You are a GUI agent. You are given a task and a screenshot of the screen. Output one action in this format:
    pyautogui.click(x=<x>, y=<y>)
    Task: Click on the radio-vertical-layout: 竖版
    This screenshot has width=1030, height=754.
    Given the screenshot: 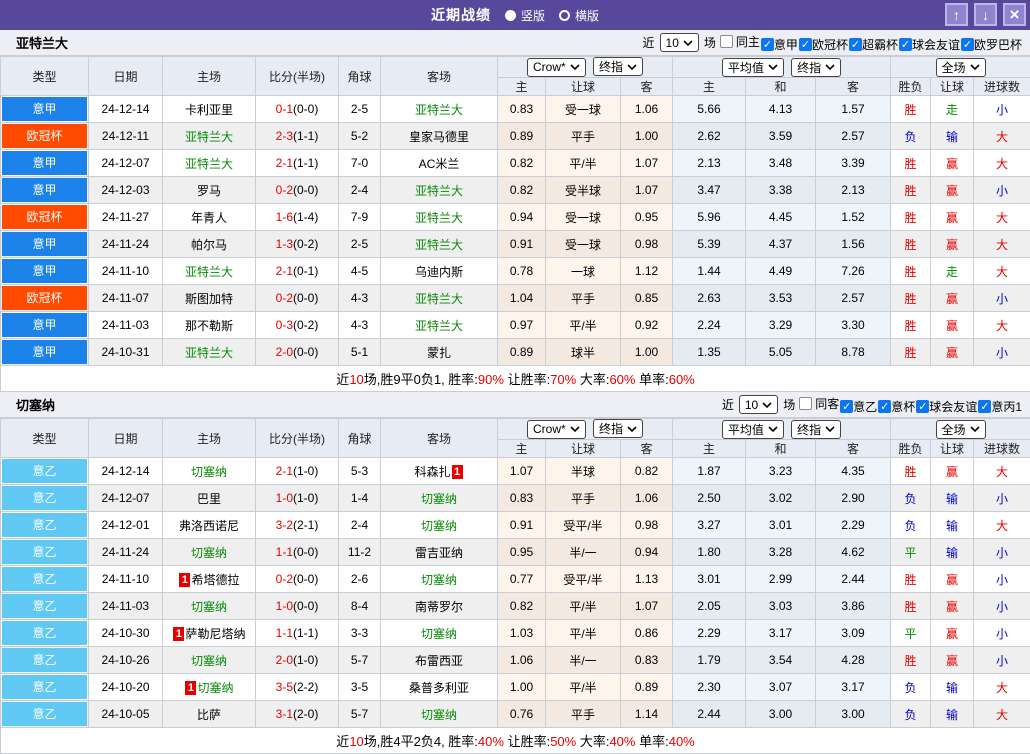 What is the action you would take?
    pyautogui.click(x=525, y=15)
    